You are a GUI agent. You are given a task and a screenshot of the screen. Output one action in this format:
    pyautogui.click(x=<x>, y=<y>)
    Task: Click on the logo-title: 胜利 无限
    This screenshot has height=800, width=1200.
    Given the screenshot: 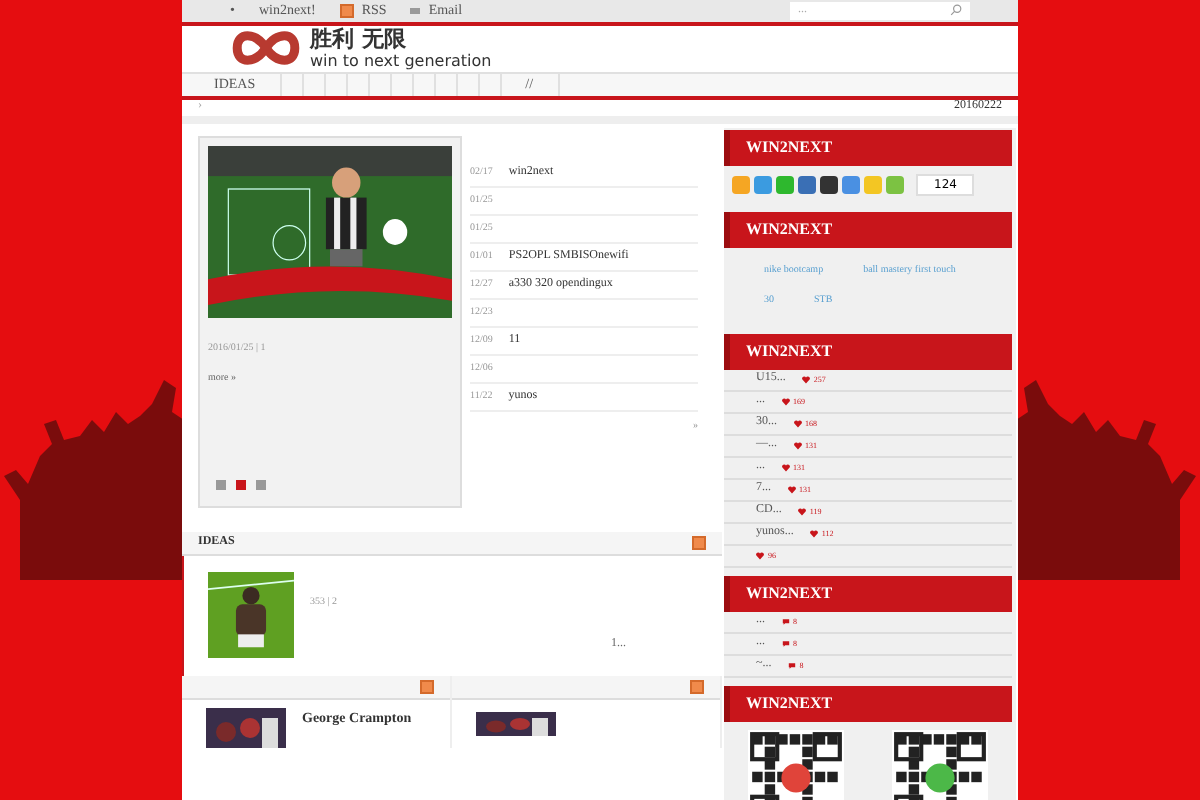 What is the action you would take?
    pyautogui.click(x=359, y=39)
    